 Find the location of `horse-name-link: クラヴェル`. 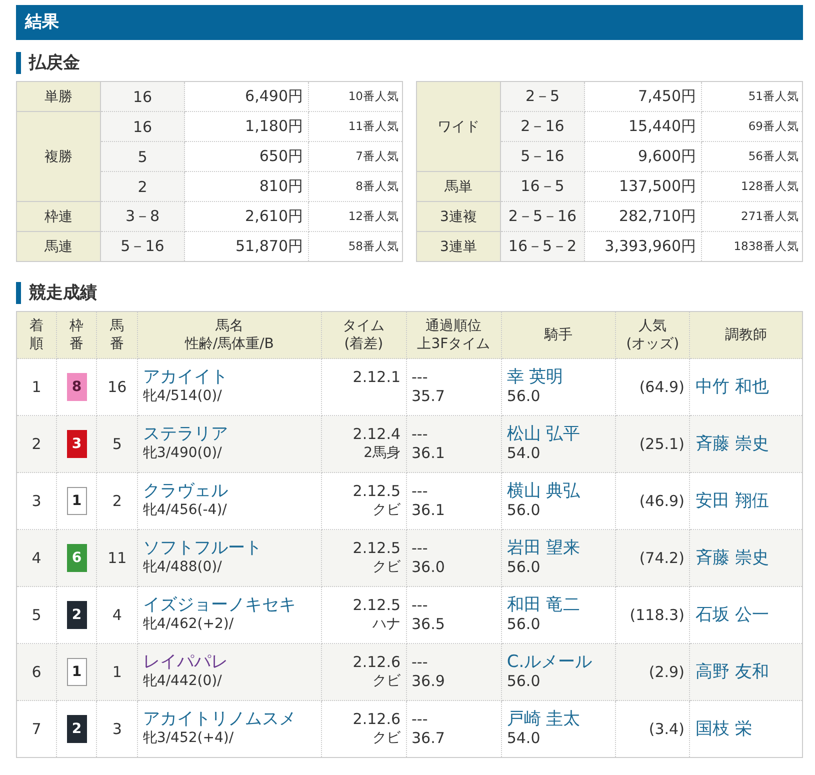

horse-name-link: クラヴェル is located at coordinates (229, 491).